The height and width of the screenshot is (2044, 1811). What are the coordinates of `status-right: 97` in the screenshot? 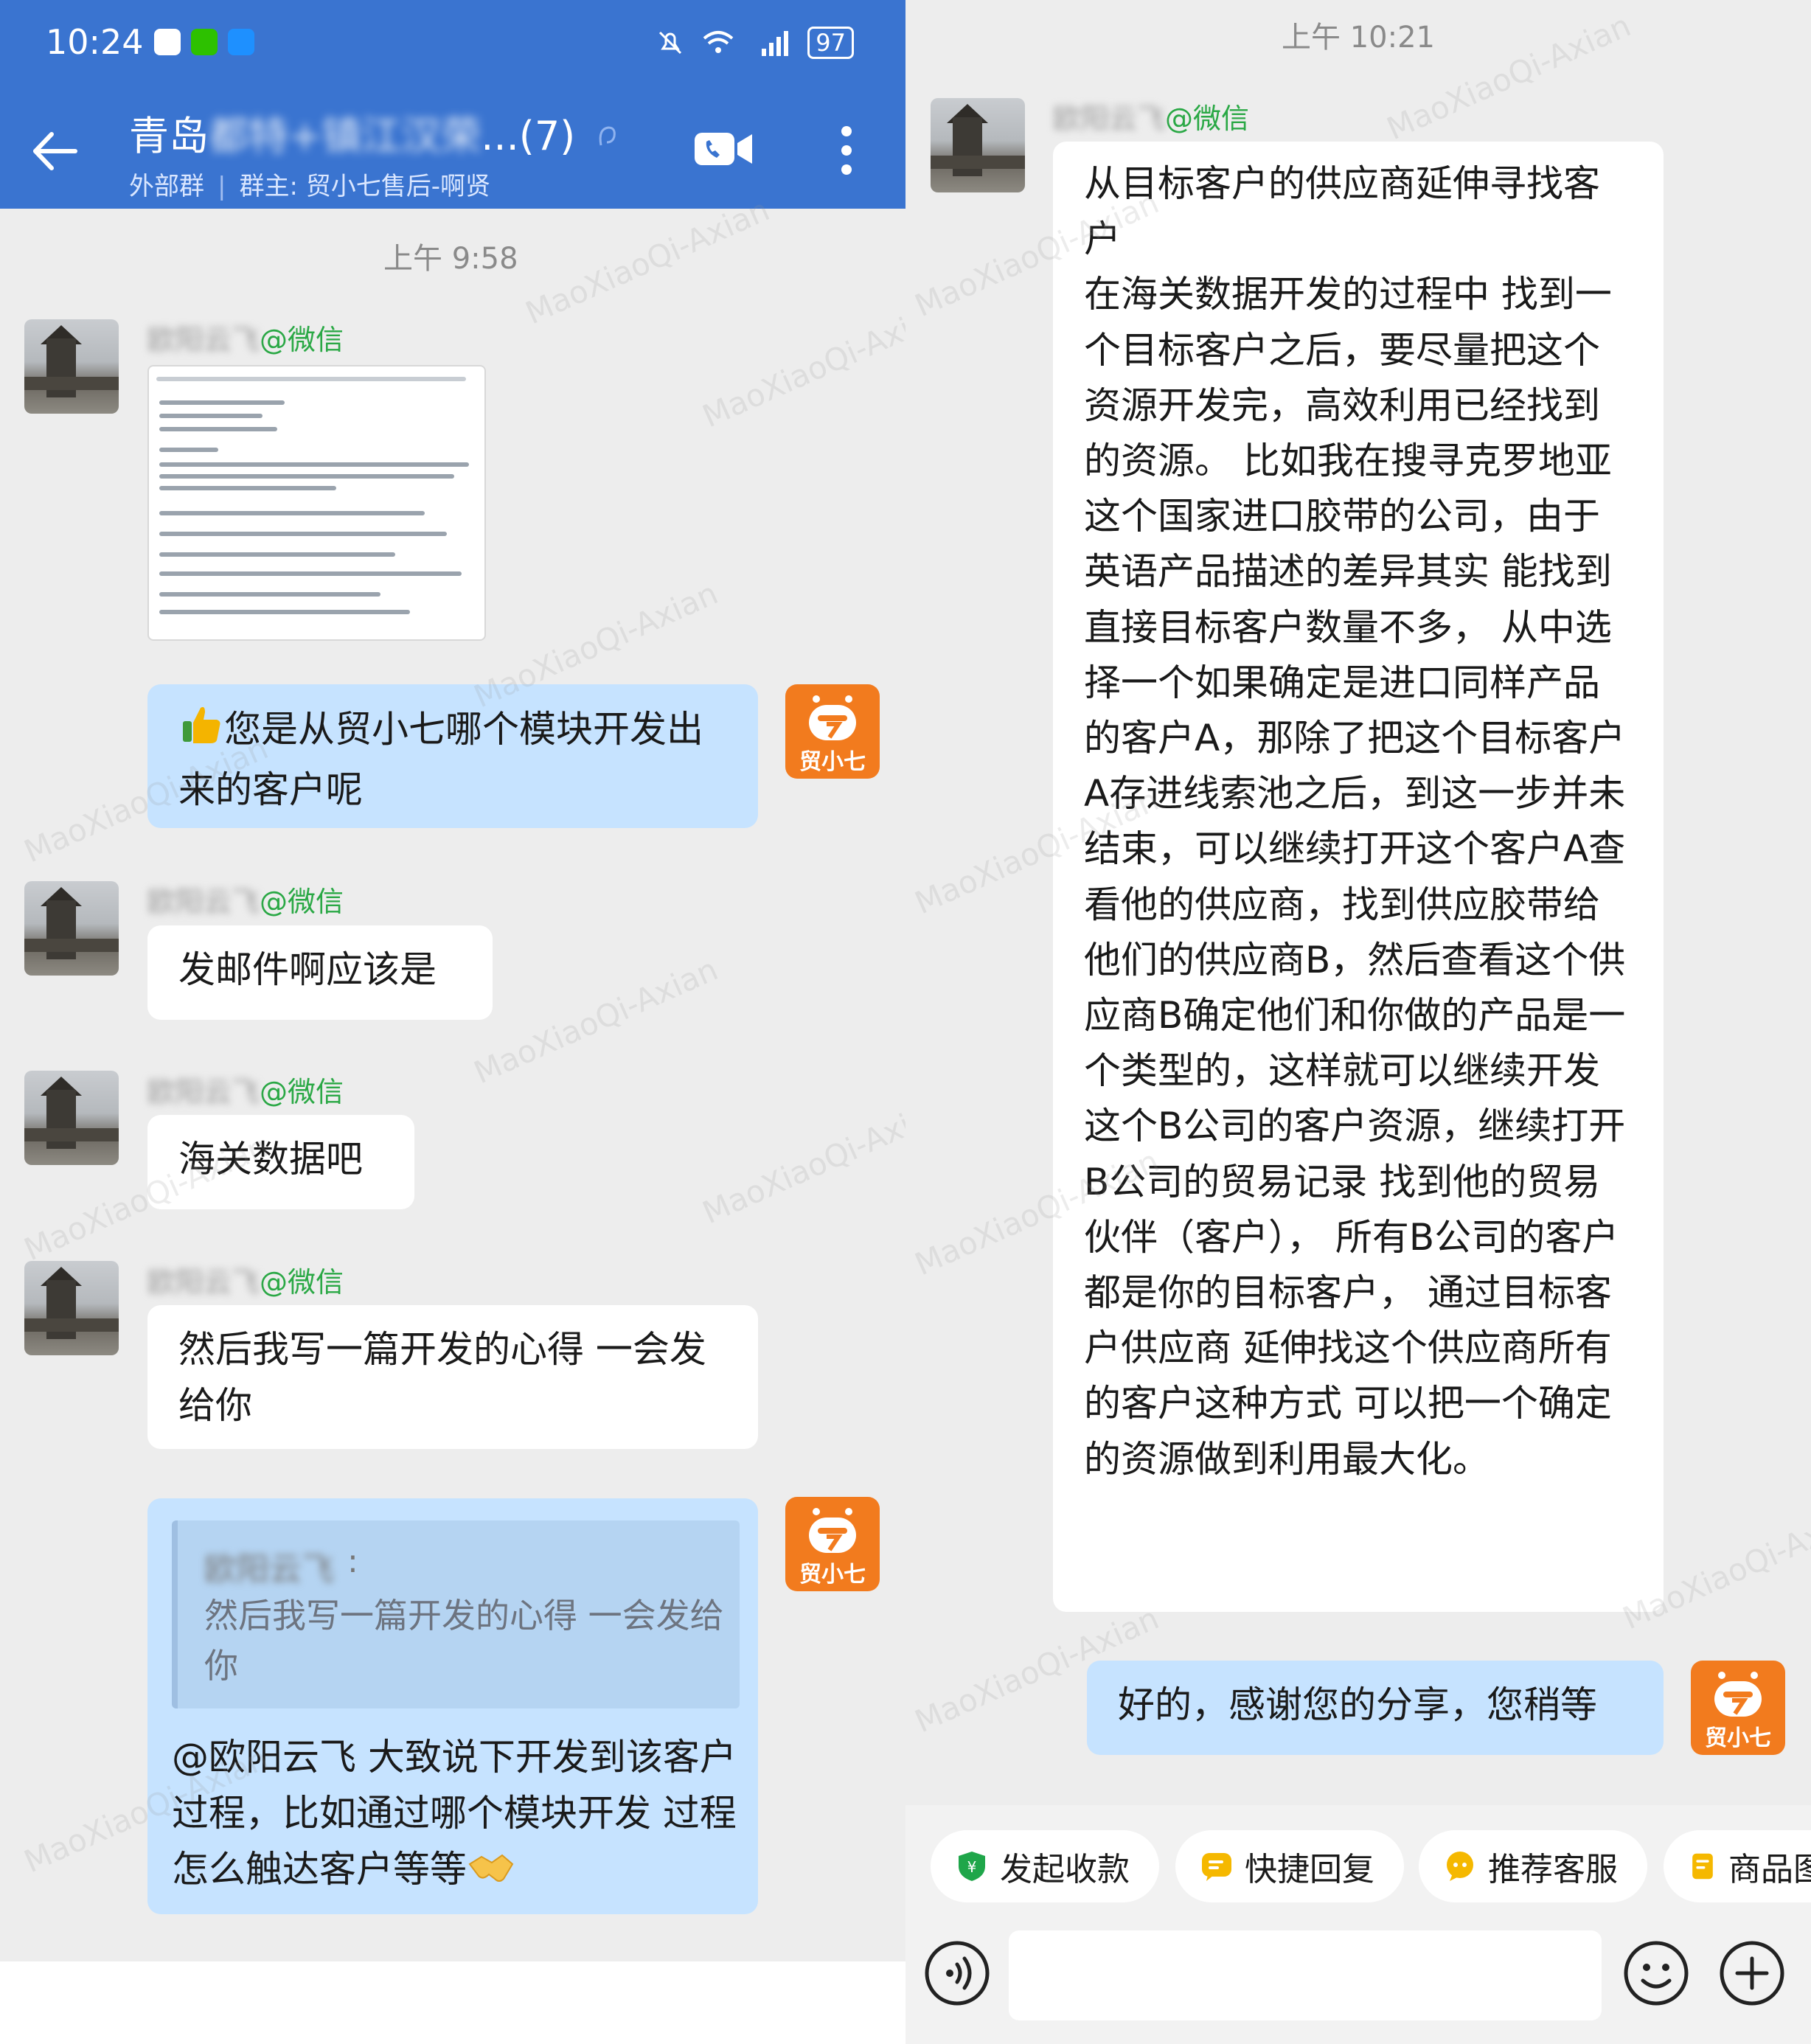 It's located at (755, 43).